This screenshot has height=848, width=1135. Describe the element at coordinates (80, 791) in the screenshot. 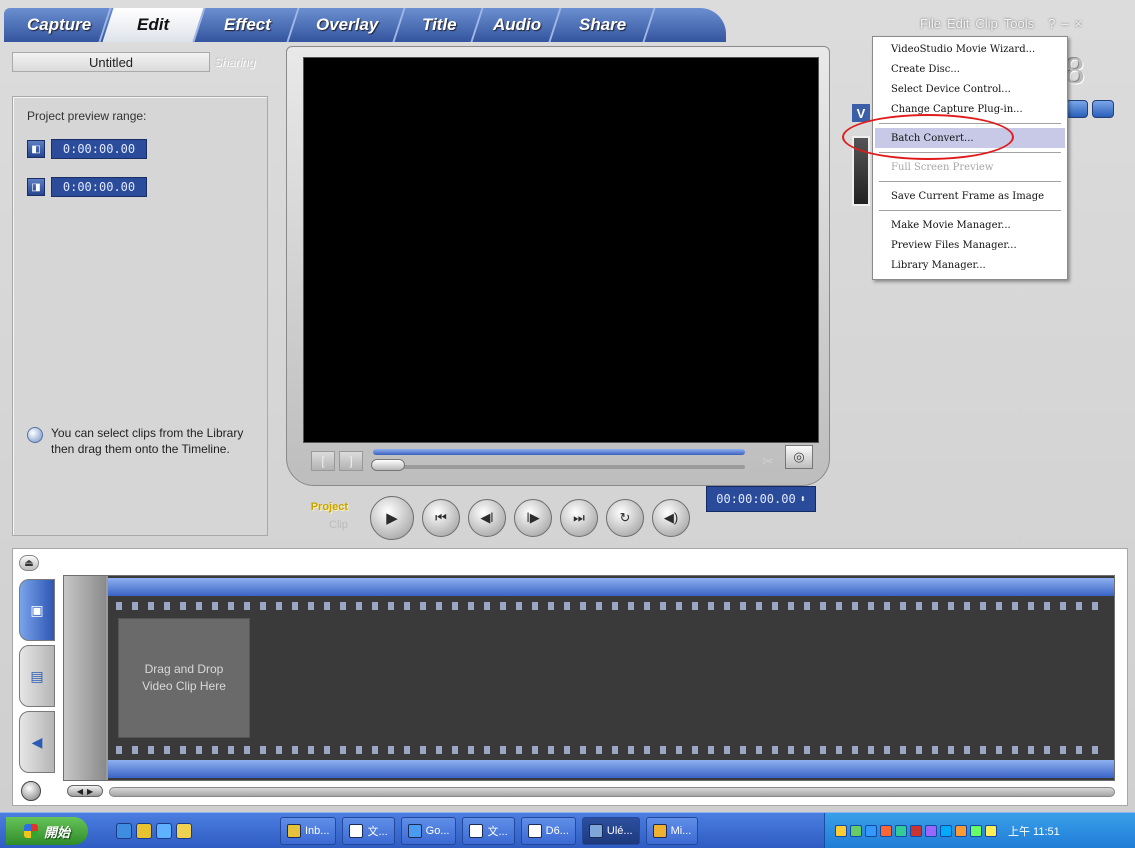

I see `zoom-out-icon: ◀` at that location.